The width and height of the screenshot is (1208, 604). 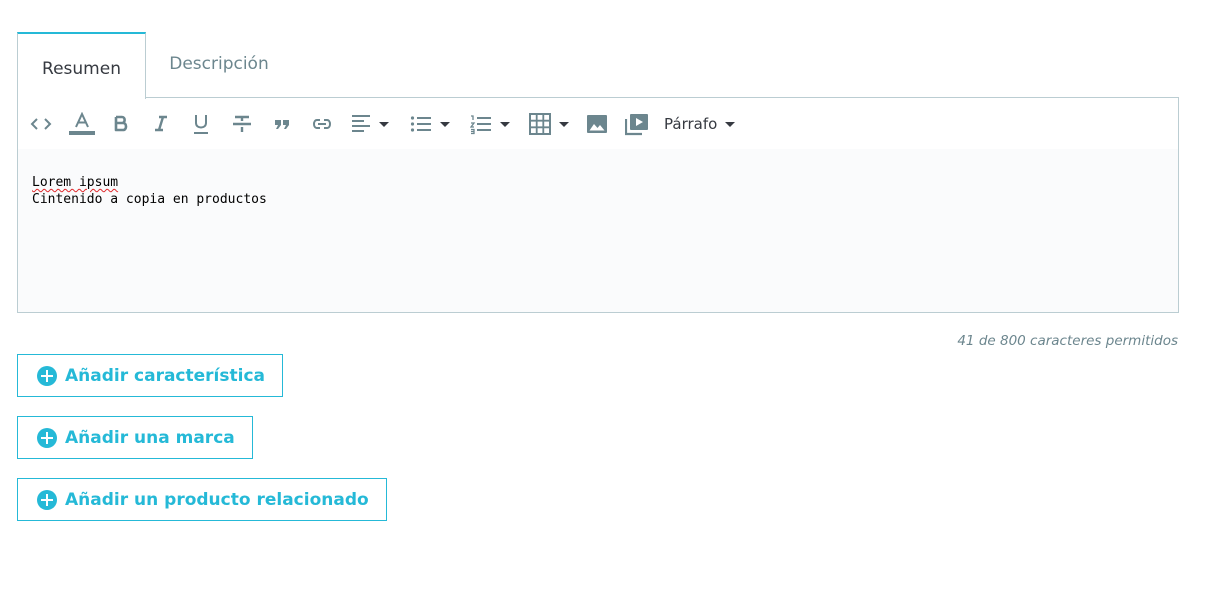 I want to click on table-icon, so click(x=540, y=124).